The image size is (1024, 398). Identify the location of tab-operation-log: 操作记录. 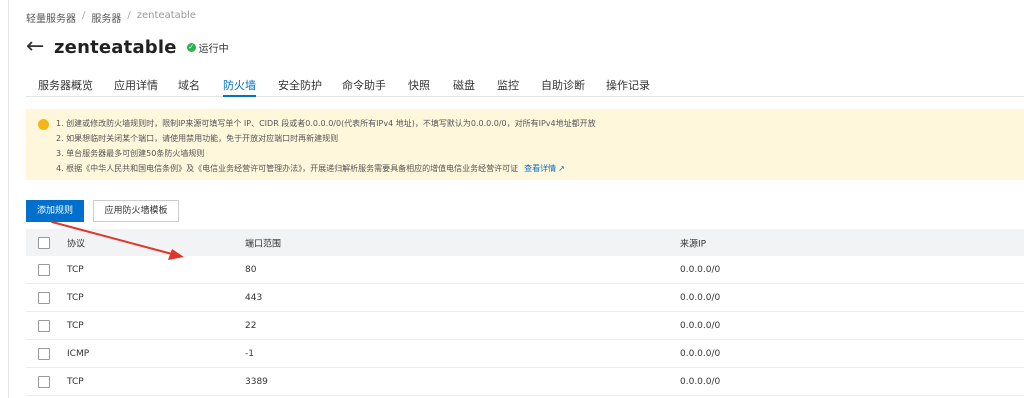
(628, 87).